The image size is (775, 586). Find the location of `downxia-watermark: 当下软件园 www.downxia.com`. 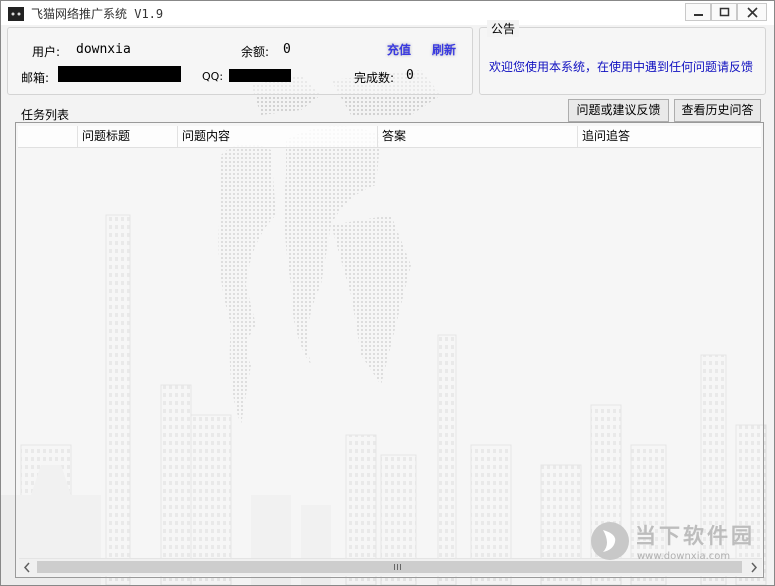

downxia-watermark: 当下软件园 www.downxia.com is located at coordinates (674, 544).